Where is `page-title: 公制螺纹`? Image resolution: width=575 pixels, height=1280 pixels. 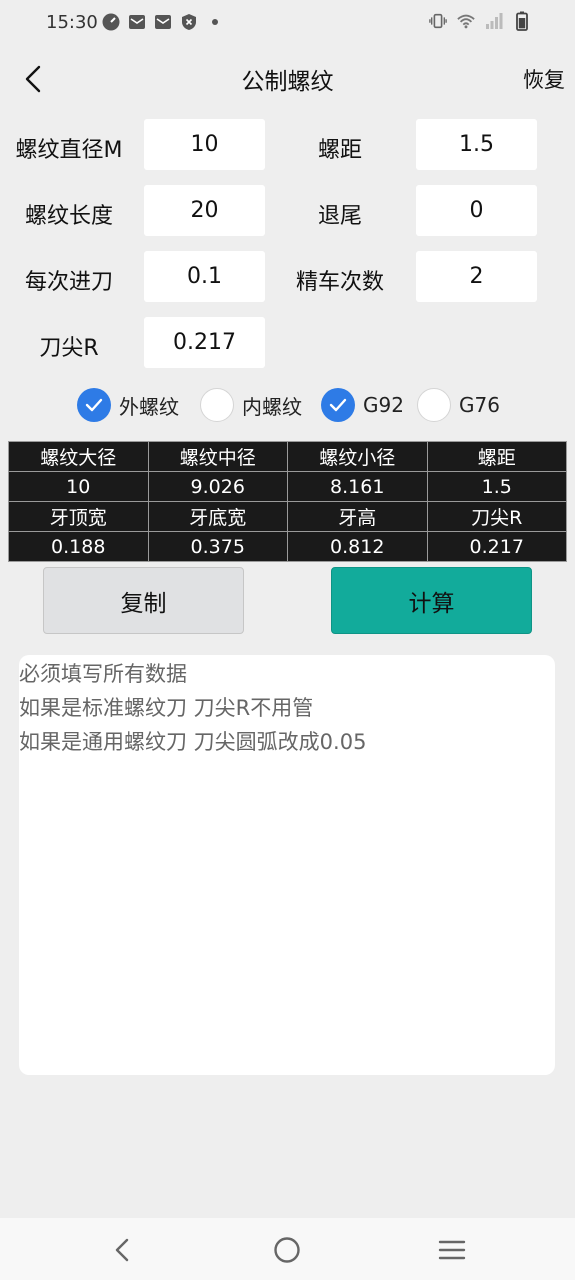 page-title: 公制螺纹 is located at coordinates (287, 82).